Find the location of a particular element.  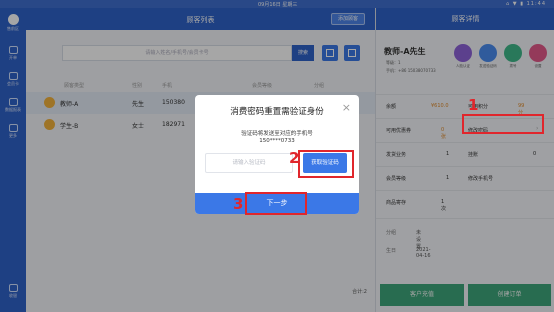

close-icon: × is located at coordinates (346, 107).